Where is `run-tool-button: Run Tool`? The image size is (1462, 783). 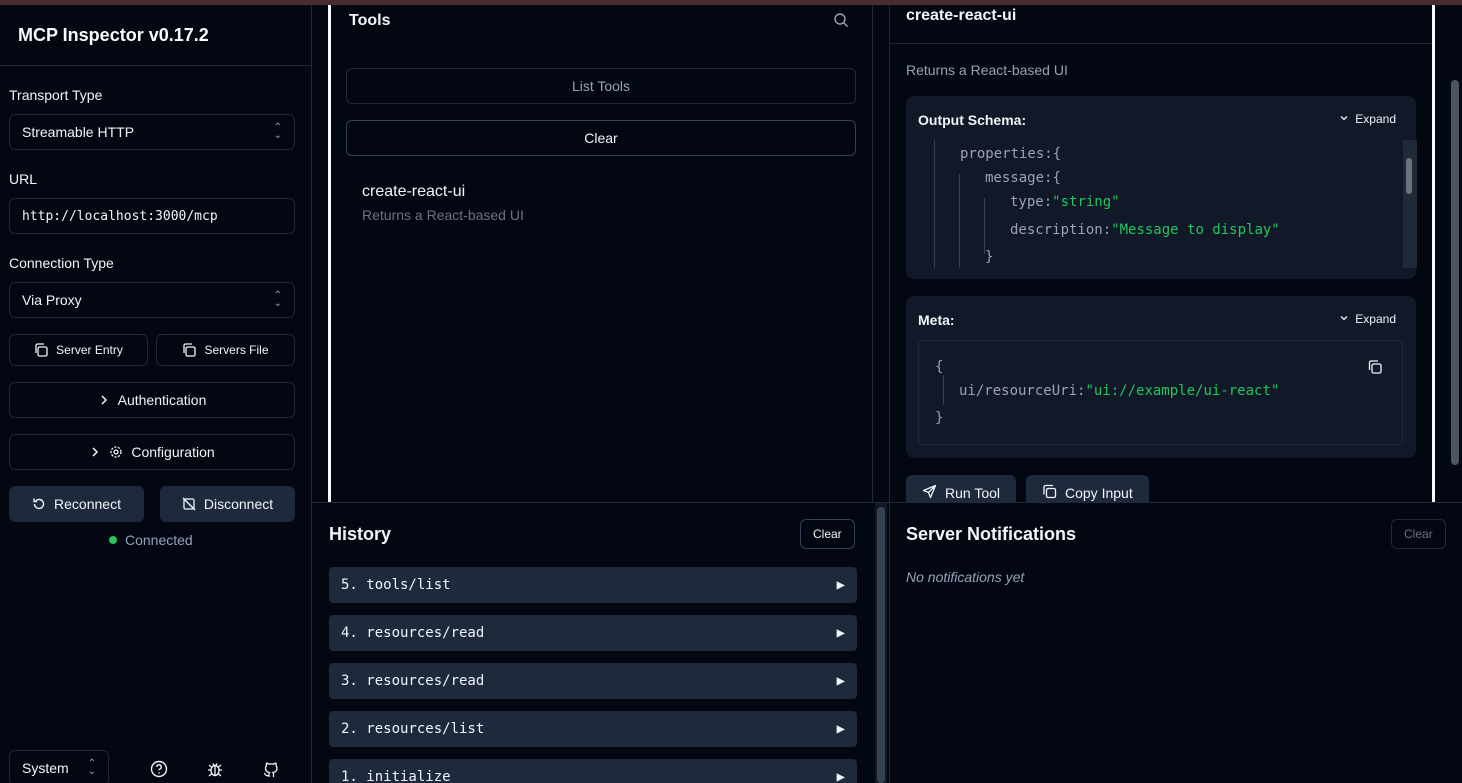
run-tool-button: Run Tool is located at coordinates (961, 488).